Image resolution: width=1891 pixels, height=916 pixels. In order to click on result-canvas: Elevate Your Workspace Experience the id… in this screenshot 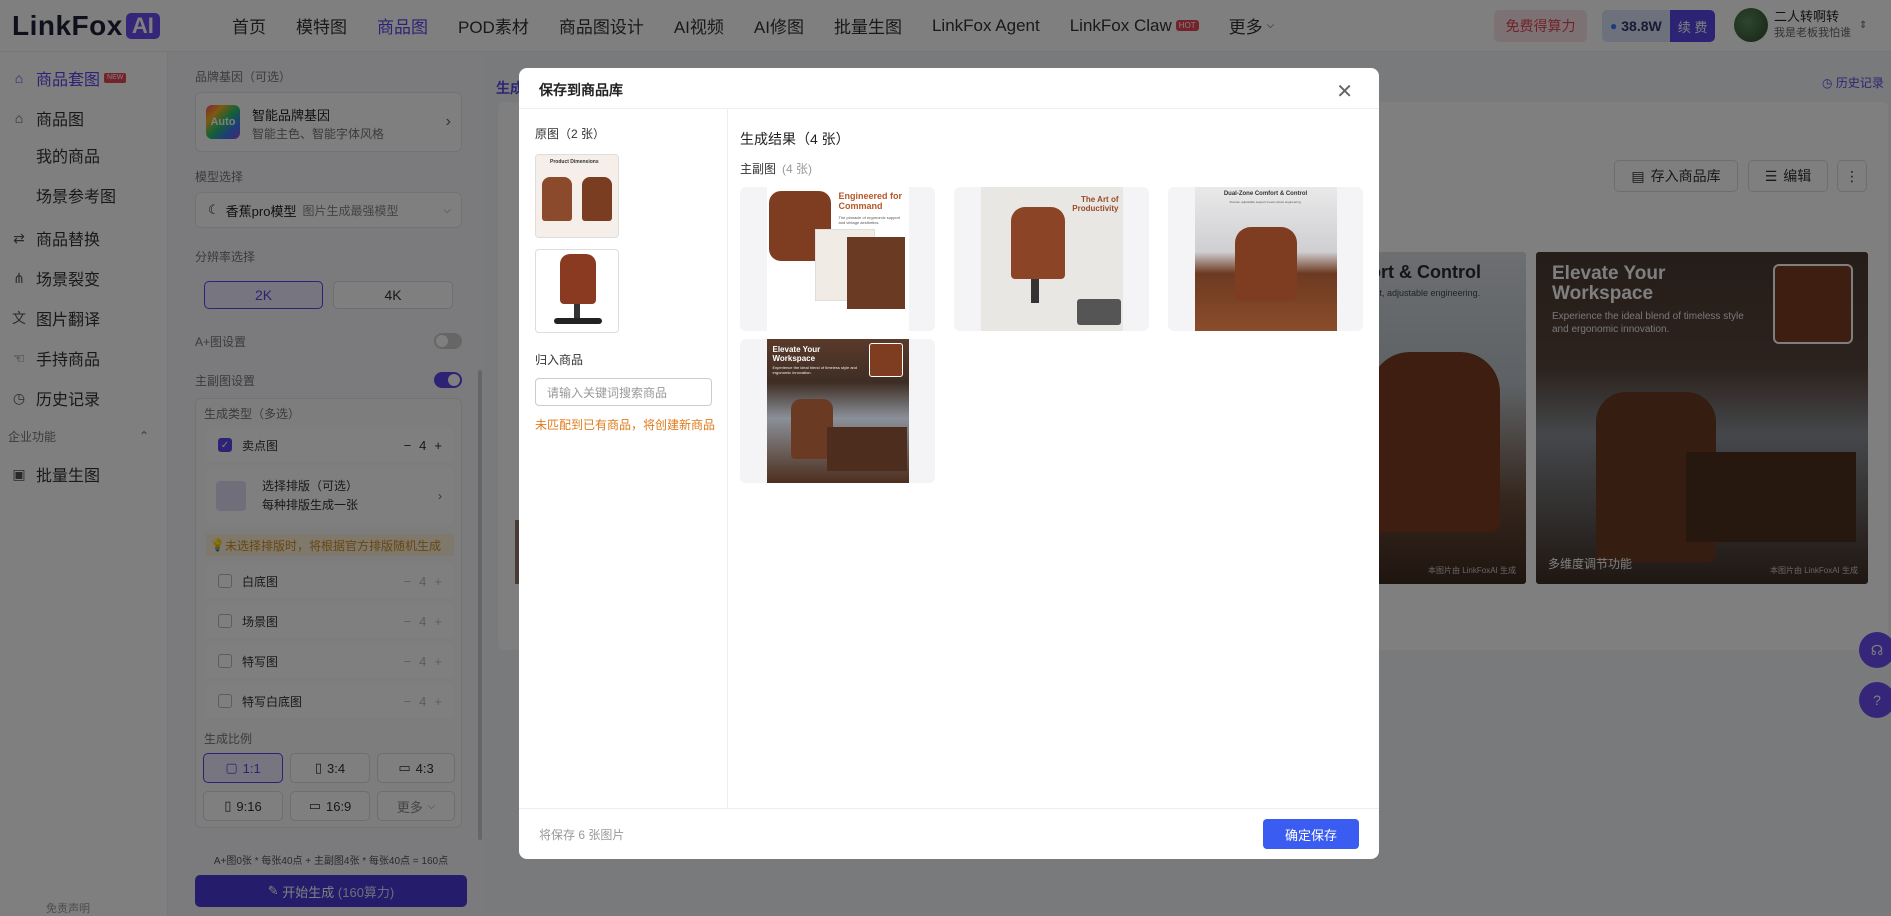, I will do `click(837, 411)`.